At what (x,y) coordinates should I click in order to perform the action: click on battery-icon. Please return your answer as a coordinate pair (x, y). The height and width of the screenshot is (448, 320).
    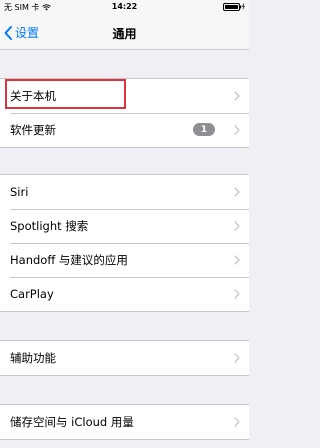
    Looking at the image, I should click on (234, 7).